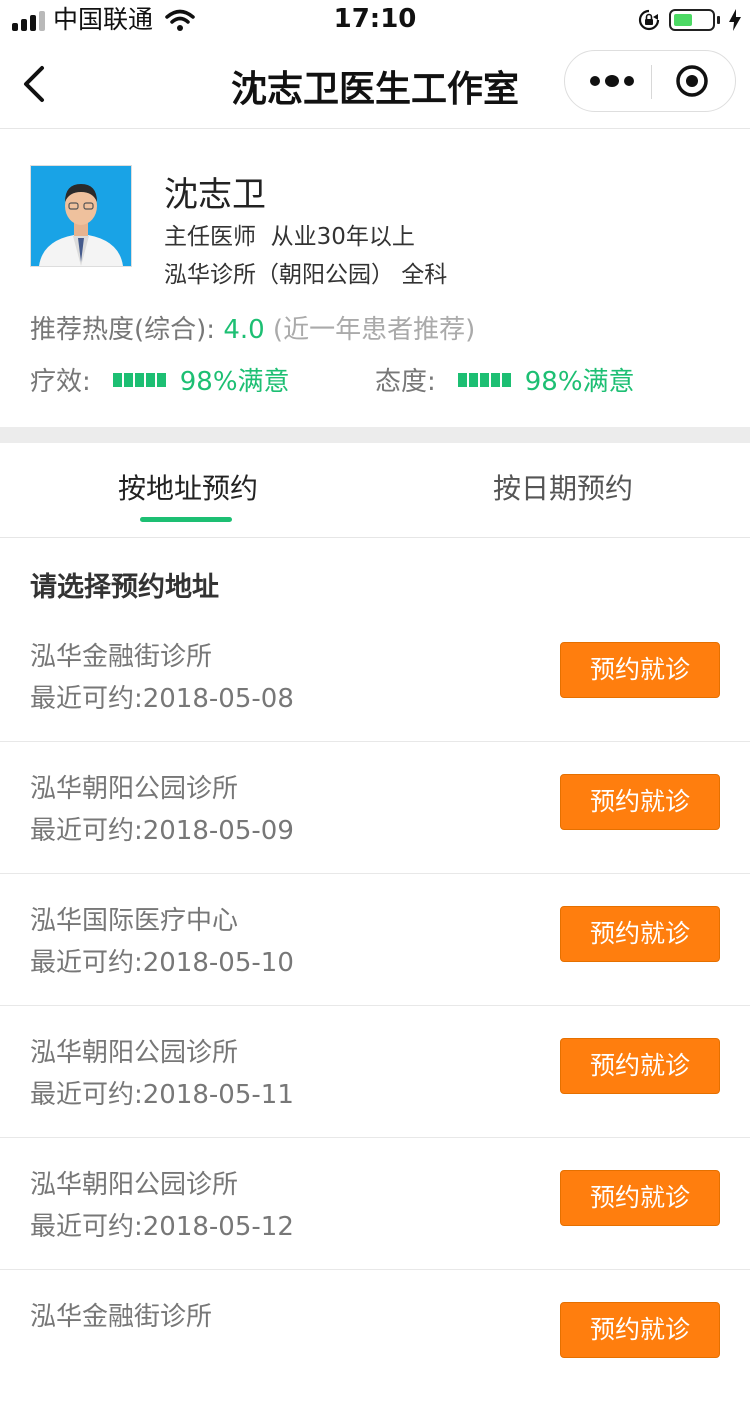  I want to click on list-item: 泓华金融街诊所 最近可约:2018-05-08 预约就诊, so click(375, 676).